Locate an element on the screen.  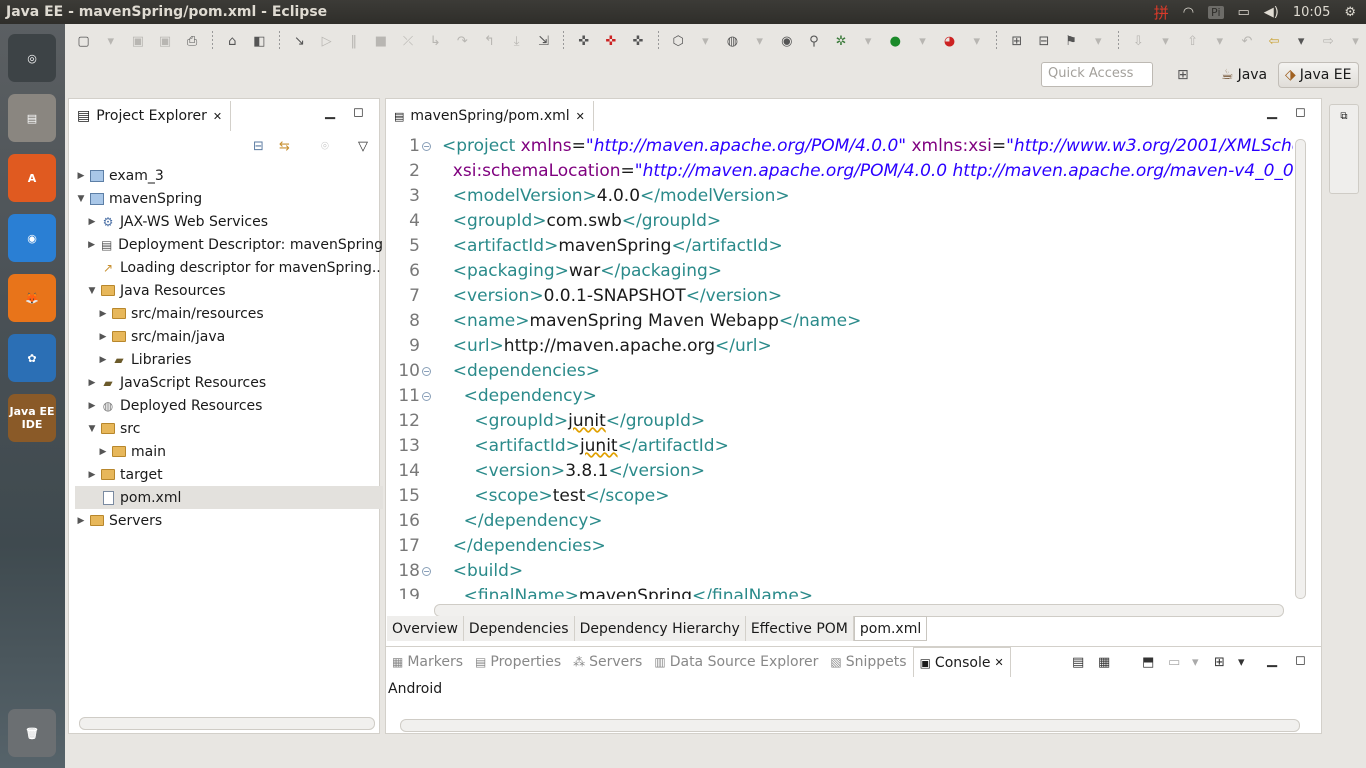
display-console-dropdown-icon: ▾ is located at coordinates (1195, 662).